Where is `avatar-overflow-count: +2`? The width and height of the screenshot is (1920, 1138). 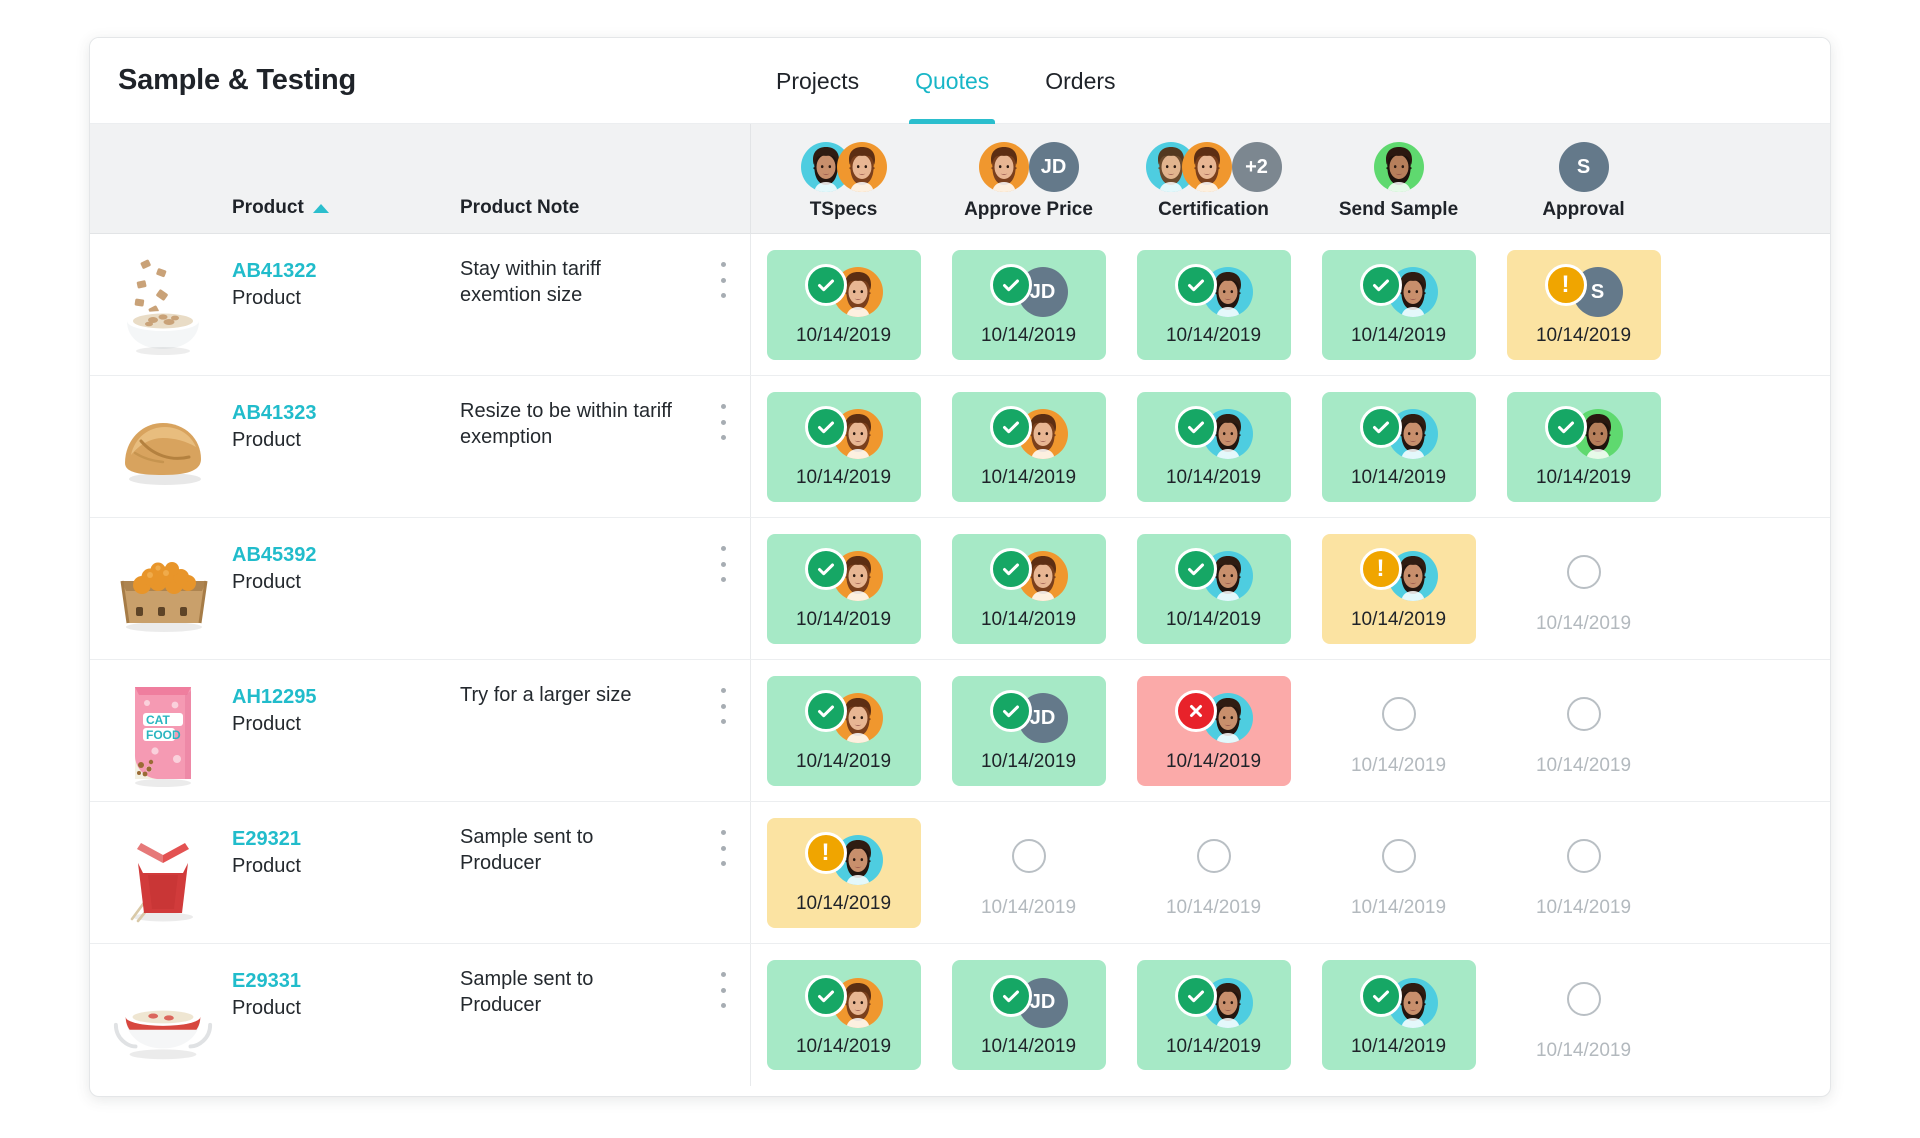
avatar-overflow-count: +2 is located at coordinates (1256, 167).